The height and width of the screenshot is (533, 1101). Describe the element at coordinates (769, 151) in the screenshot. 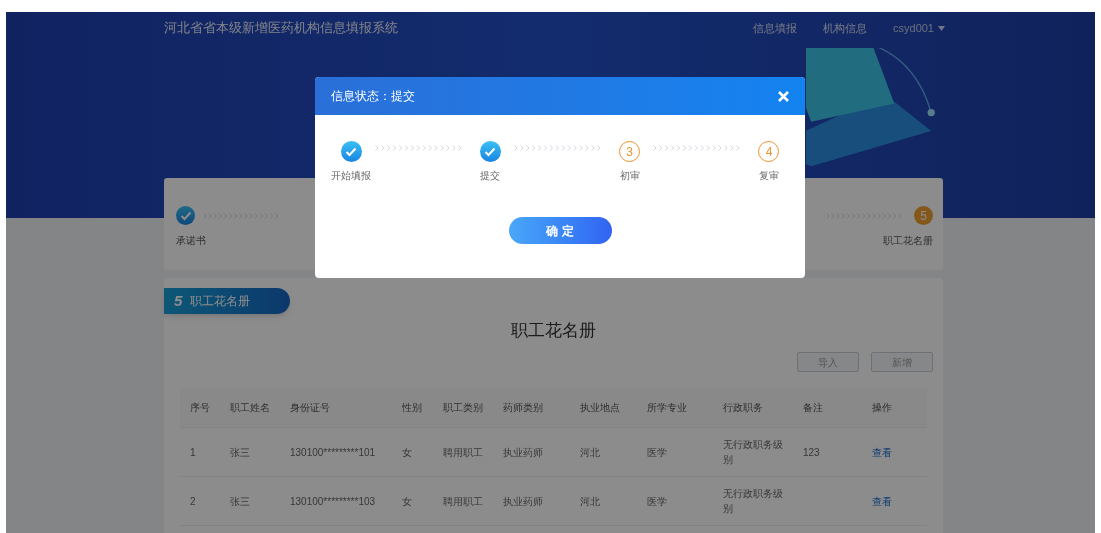

I see `step-number: 4` at that location.